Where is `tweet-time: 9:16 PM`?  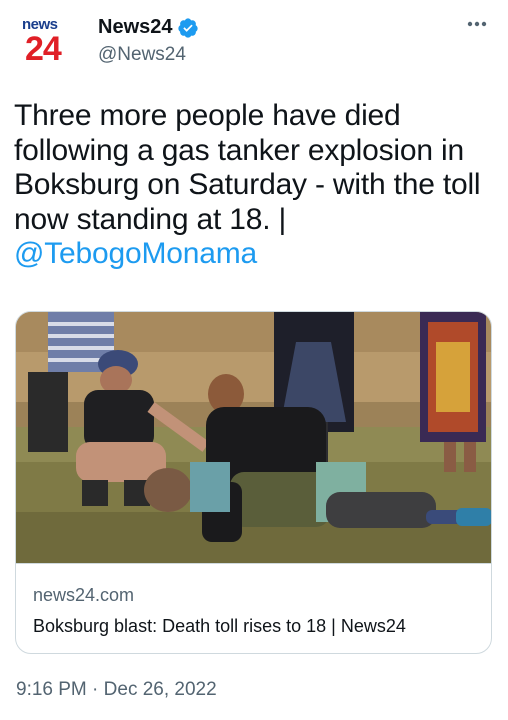 tweet-time: 9:16 PM is located at coordinates (51, 689).